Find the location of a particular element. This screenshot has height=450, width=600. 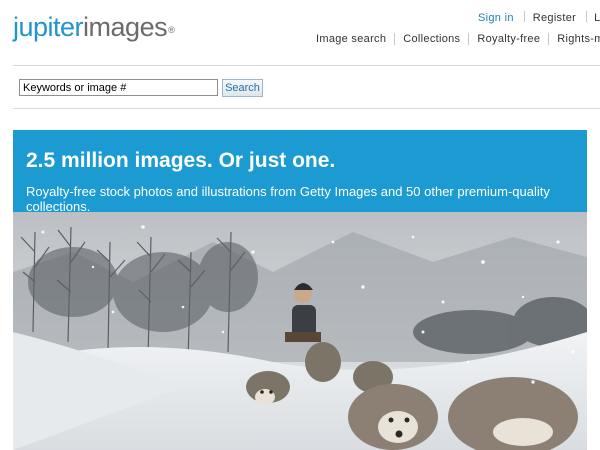

registered-mark: ® is located at coordinates (171, 30).